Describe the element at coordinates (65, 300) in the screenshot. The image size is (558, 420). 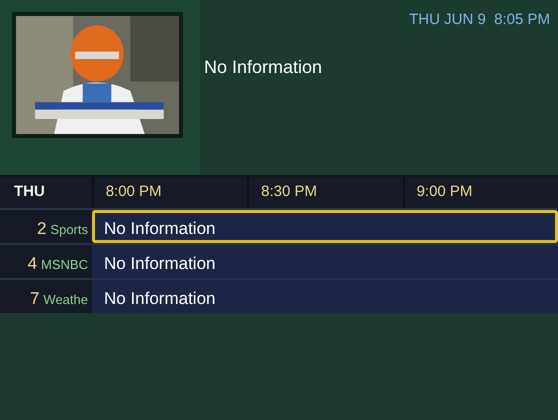
I see `channel-name: Weathe` at that location.